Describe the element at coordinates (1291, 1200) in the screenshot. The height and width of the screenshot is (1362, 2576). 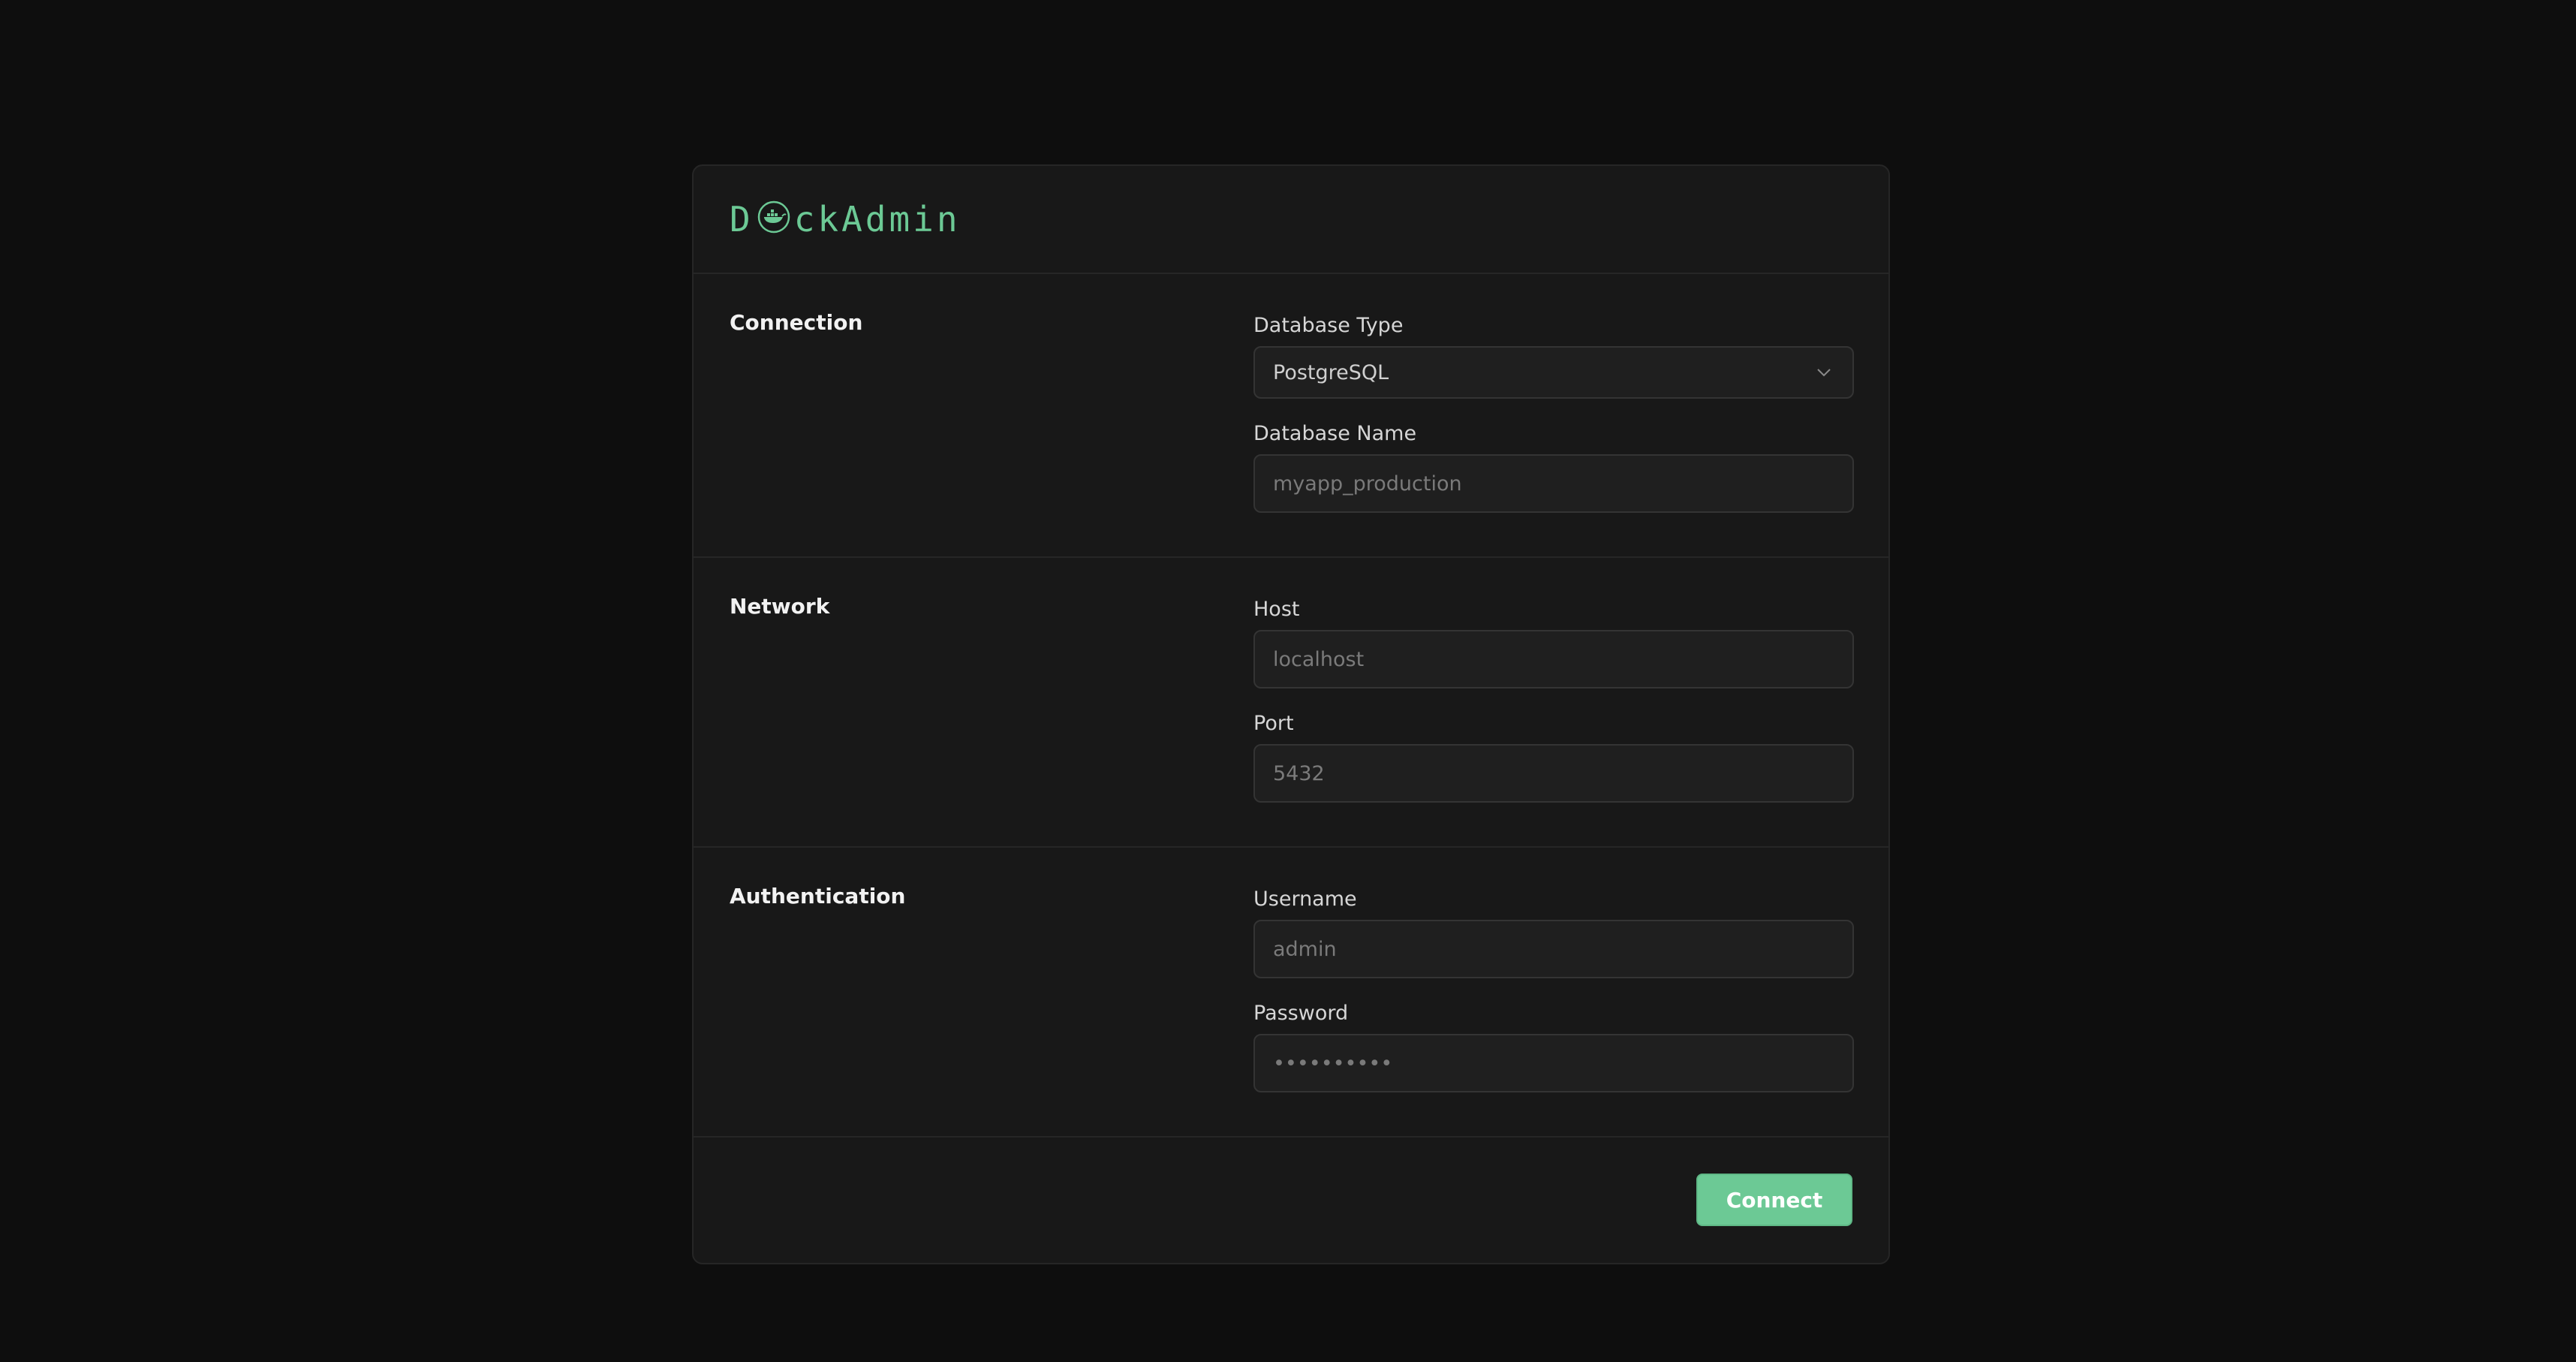
I see `card-footer: Connect` at that location.